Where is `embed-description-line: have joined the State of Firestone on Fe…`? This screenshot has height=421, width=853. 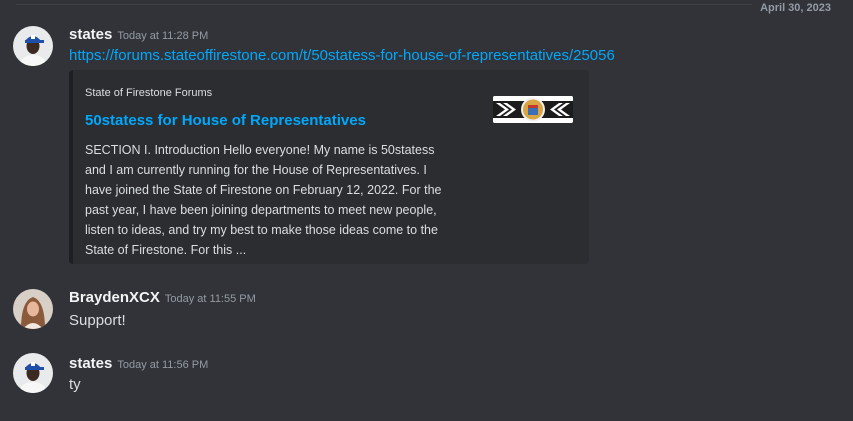 embed-description-line: have joined the State of Firestone on Fe… is located at coordinates (263, 190).